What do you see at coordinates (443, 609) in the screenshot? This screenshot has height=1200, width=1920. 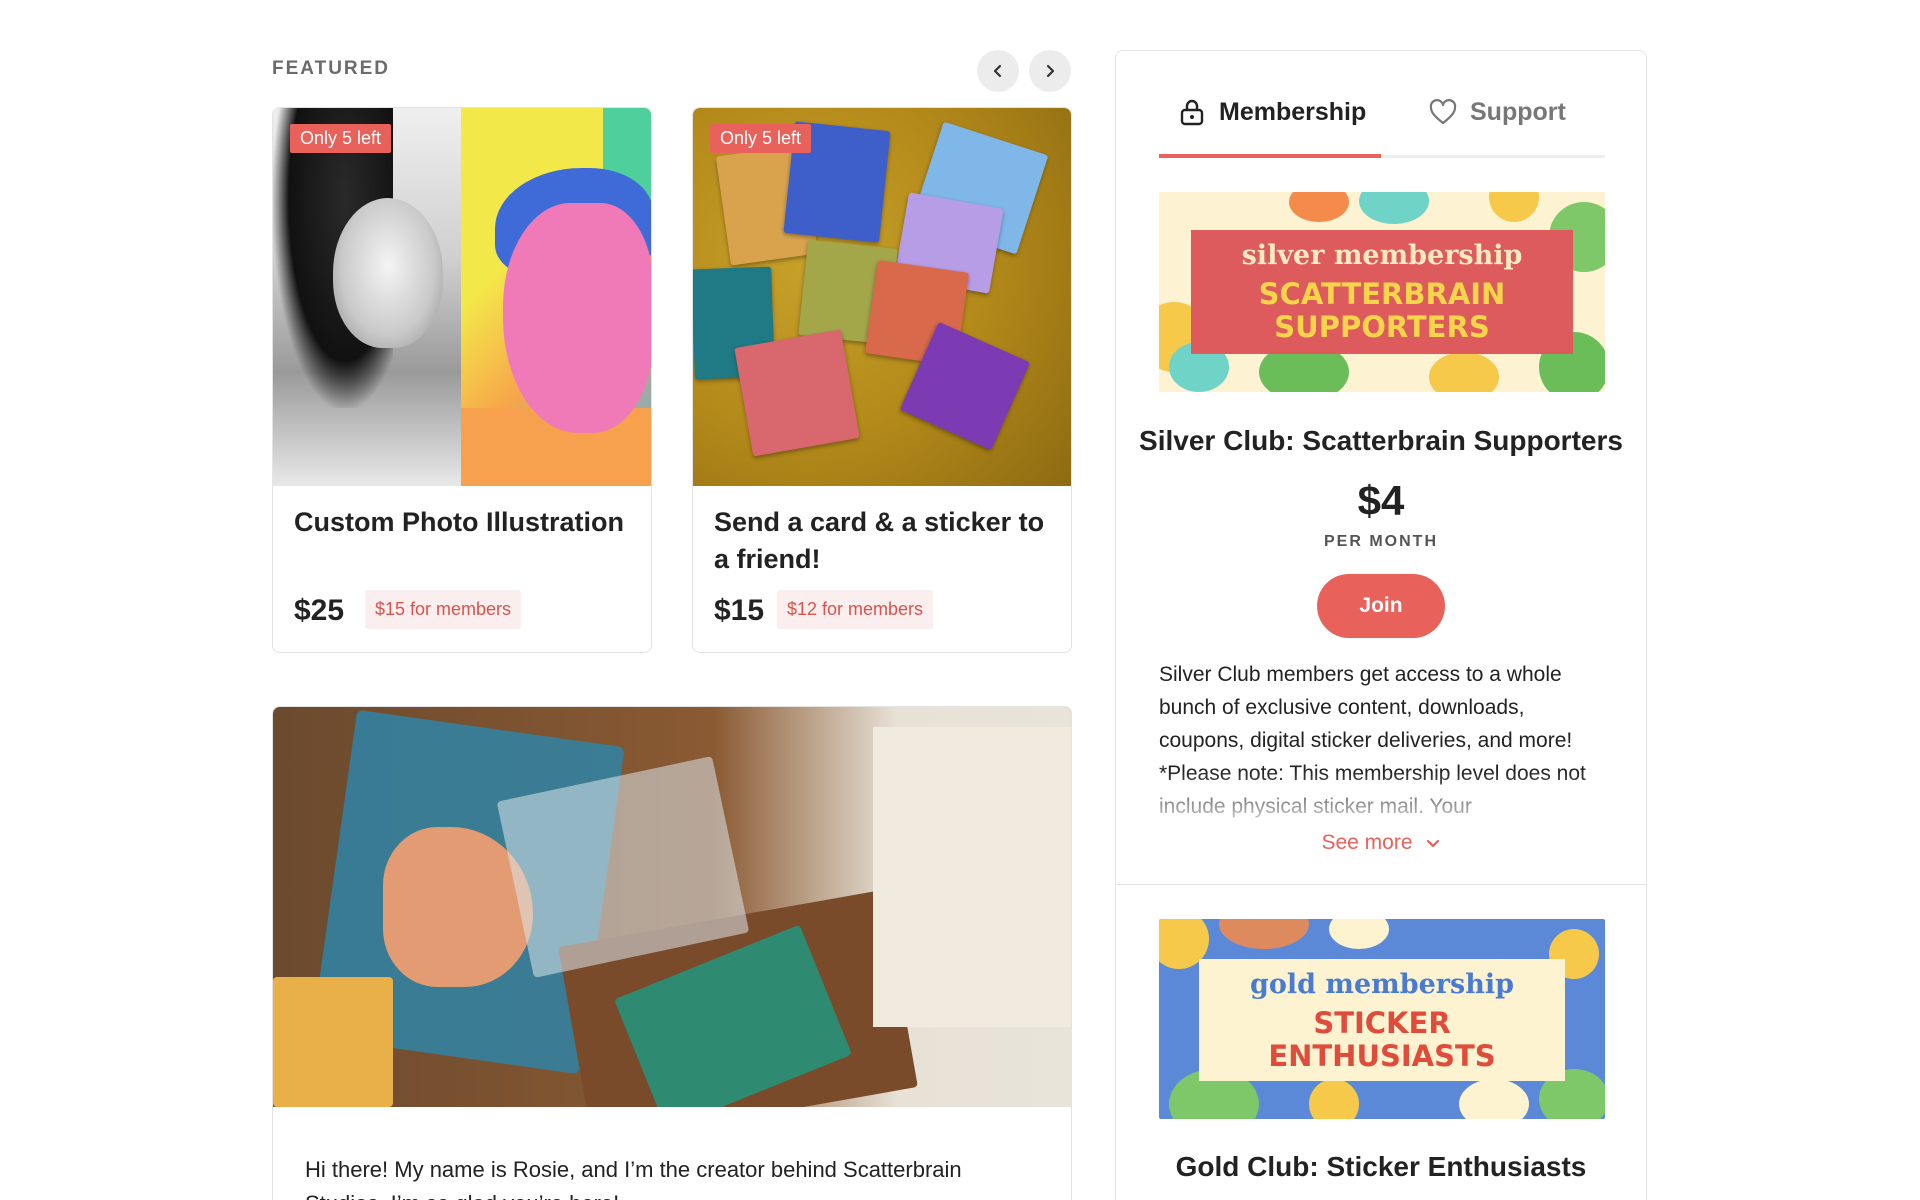 I see `member-price-tag: $15 for members` at bounding box center [443, 609].